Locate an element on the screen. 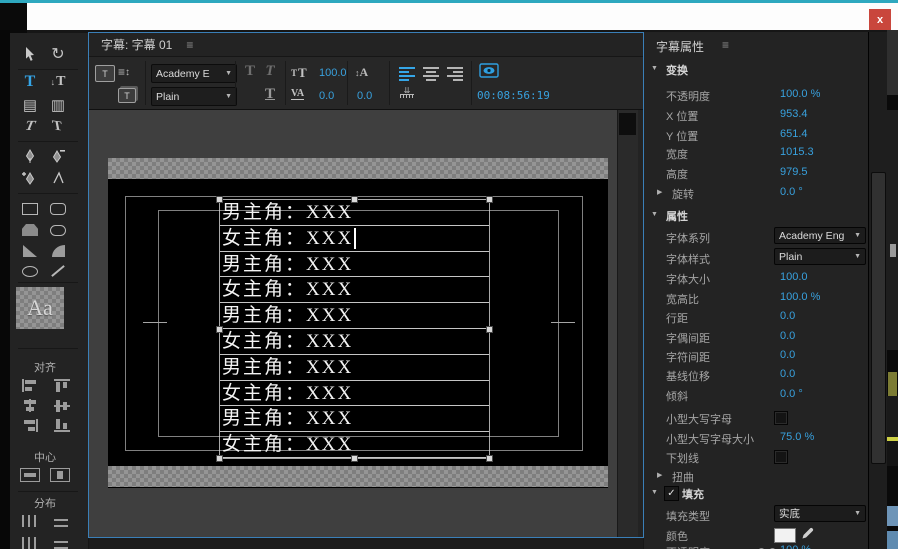 This screenshot has width=898, height=549. properties-scrollbar-thumb is located at coordinates (878, 318).